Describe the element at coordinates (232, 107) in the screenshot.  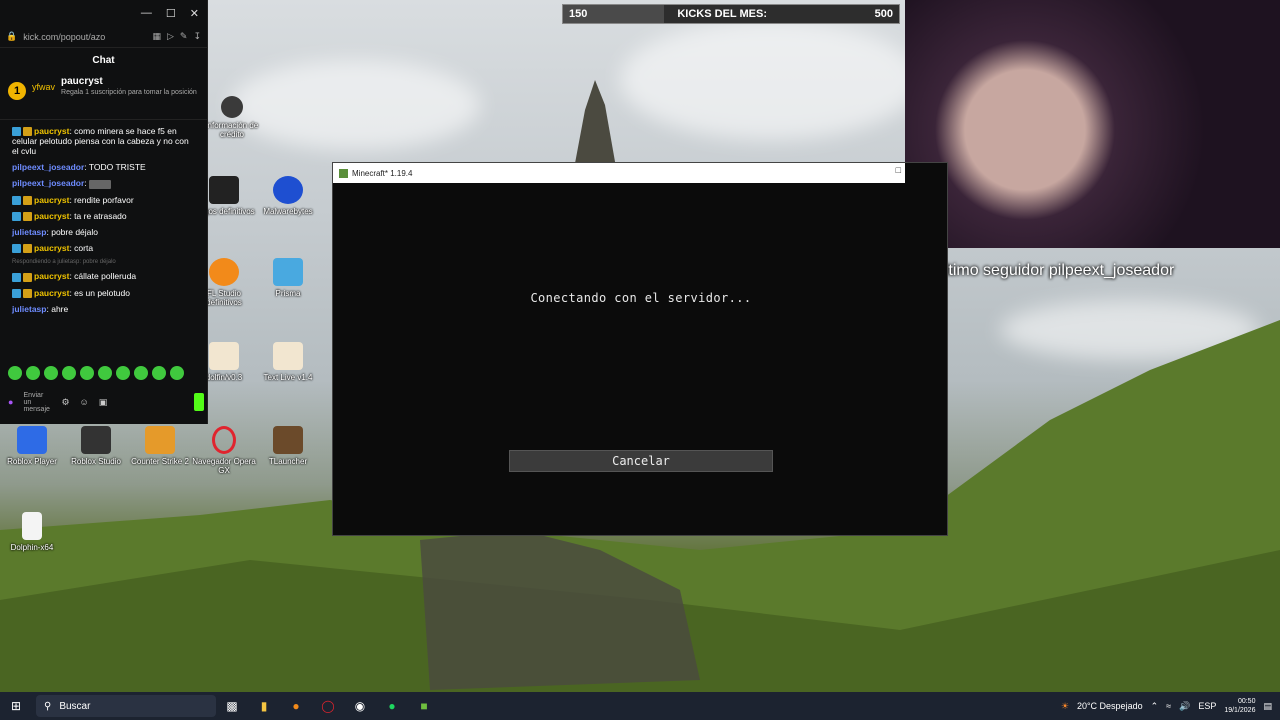
I see `app-icon` at that location.